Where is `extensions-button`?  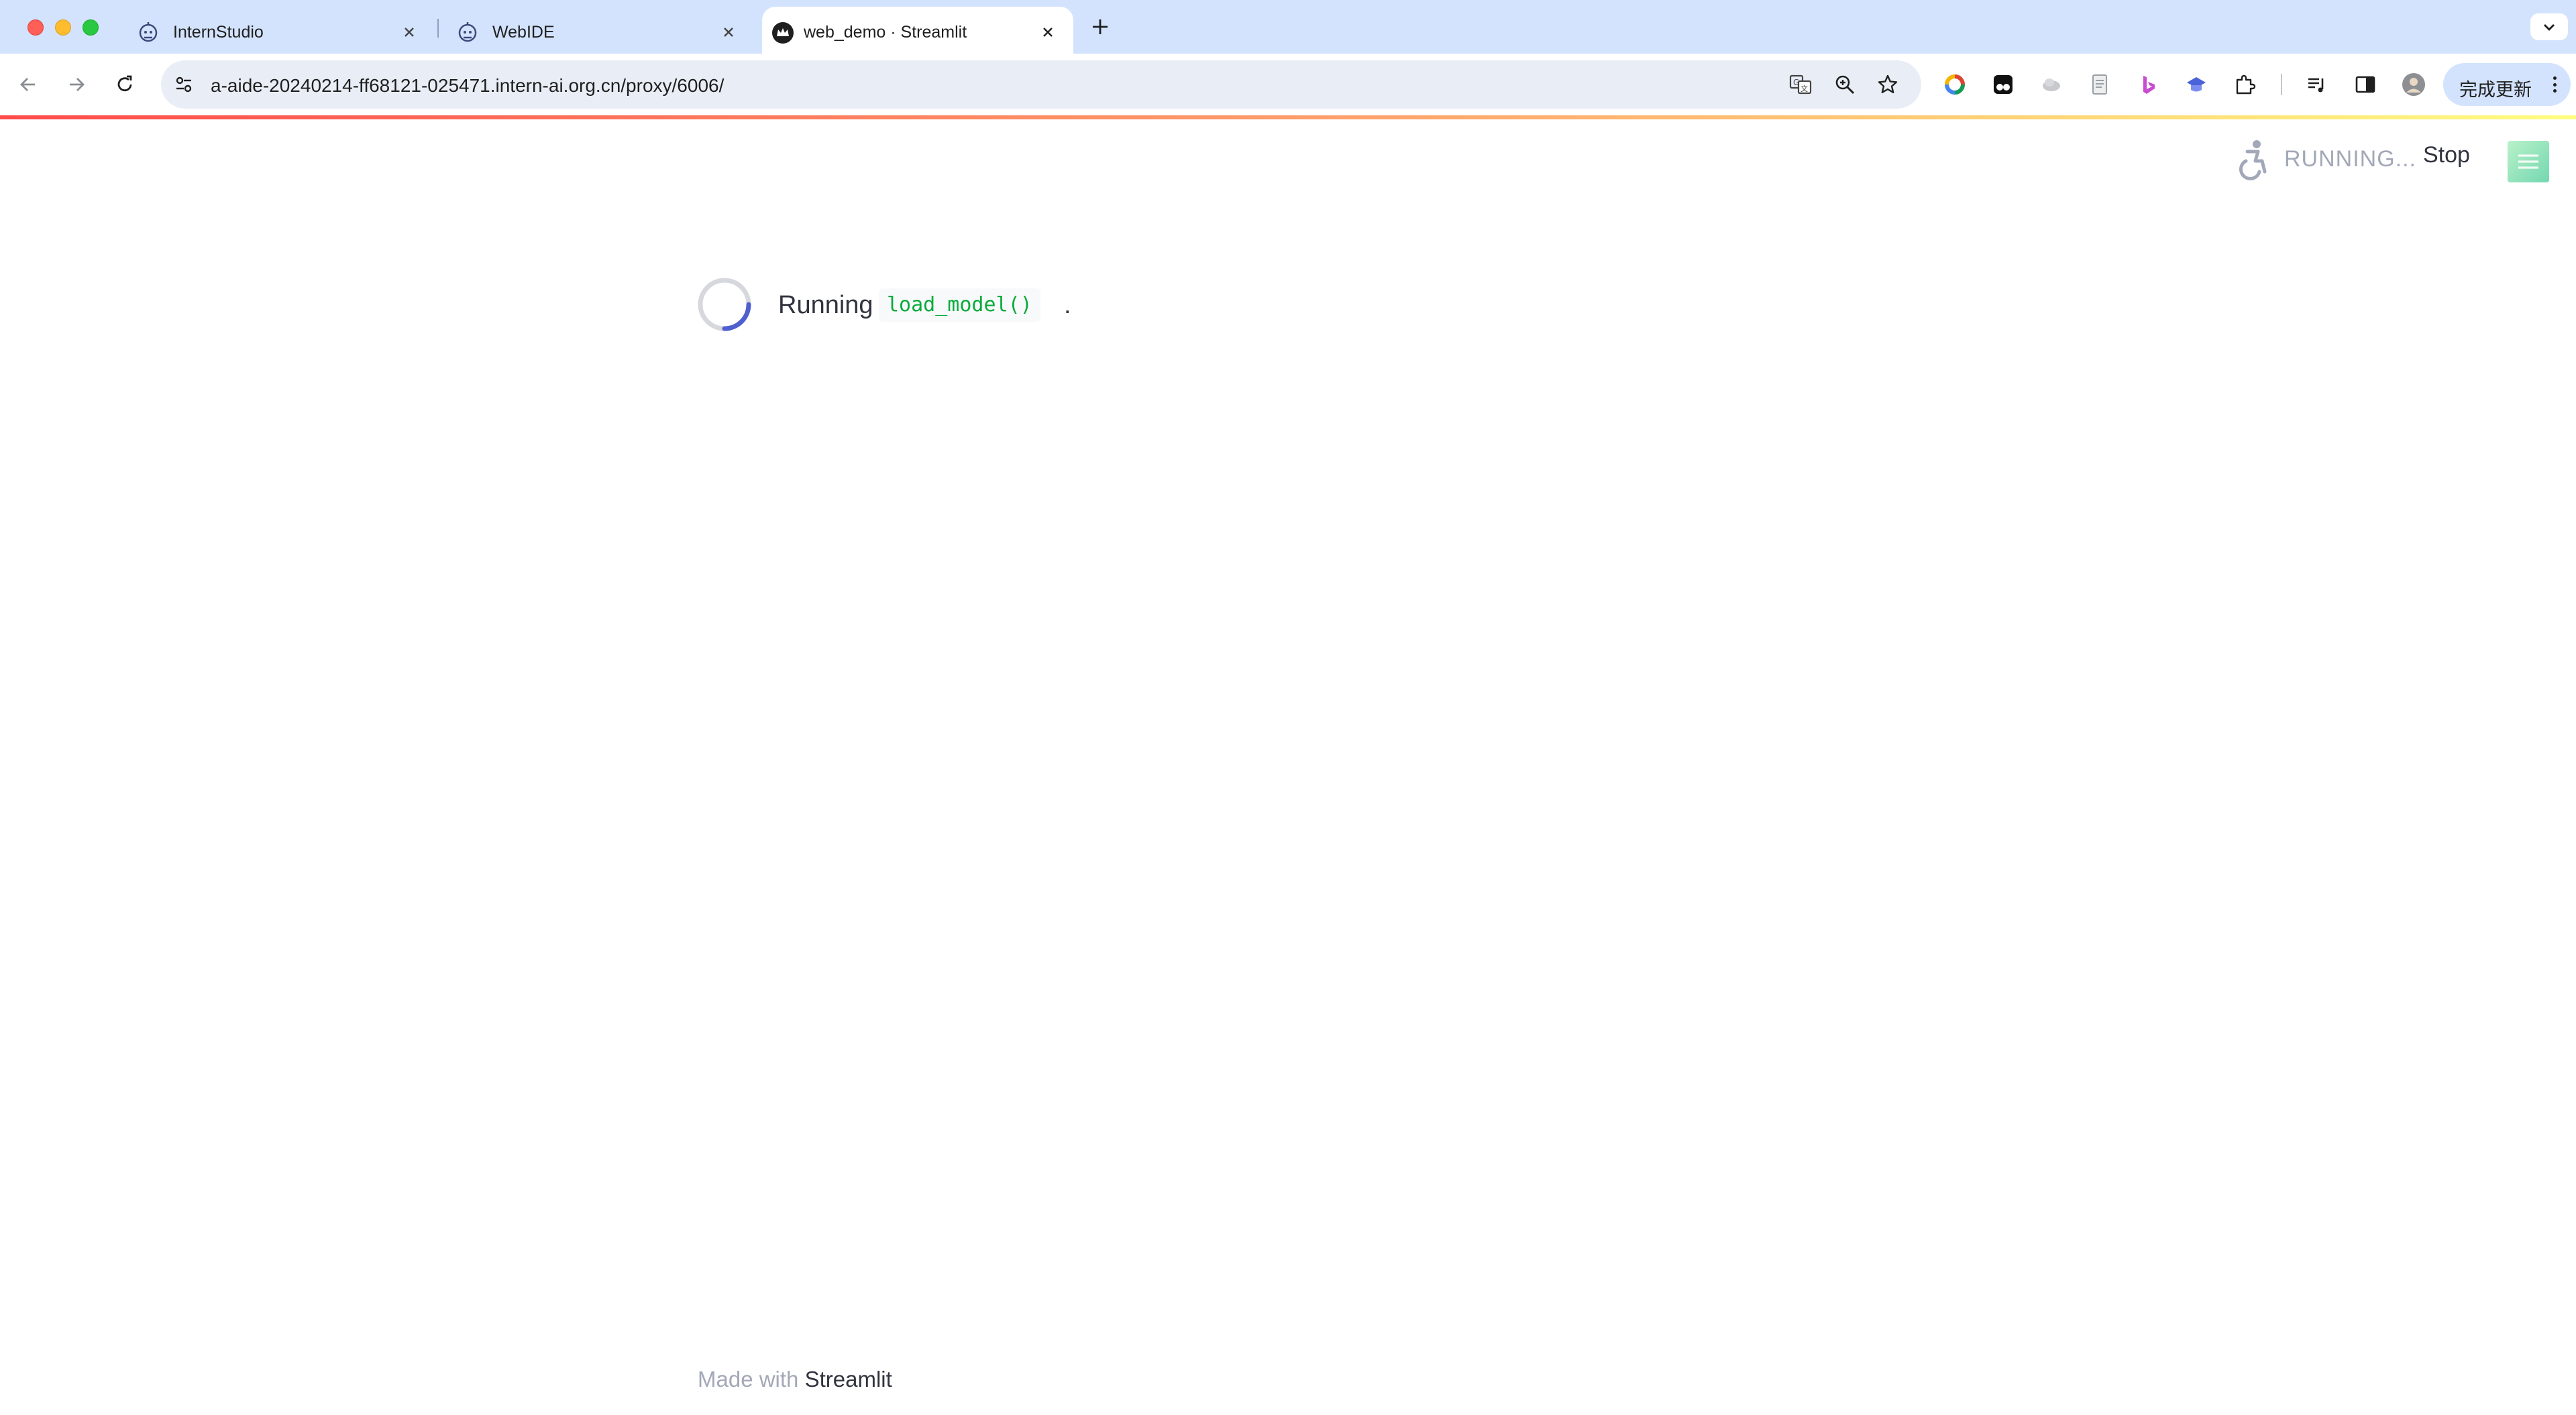
extensions-button is located at coordinates (2244, 84).